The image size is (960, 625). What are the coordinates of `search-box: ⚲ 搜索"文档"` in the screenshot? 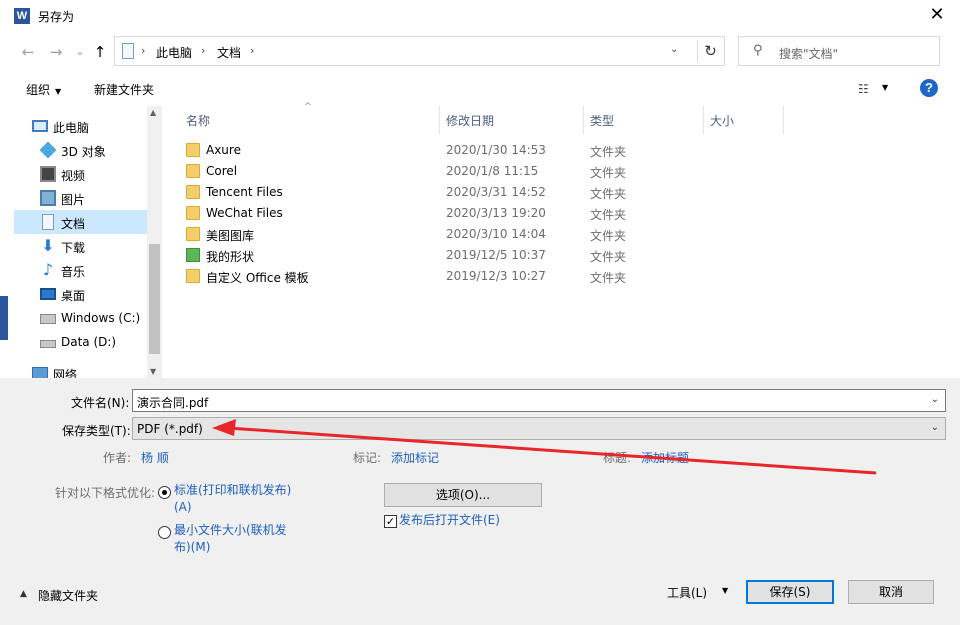 It's located at (839, 51).